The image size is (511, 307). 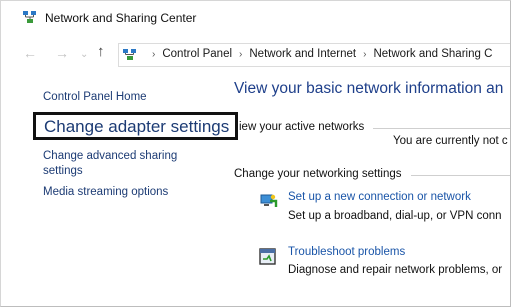 I want to click on connection-status: You are currently not c, so click(x=450, y=141).